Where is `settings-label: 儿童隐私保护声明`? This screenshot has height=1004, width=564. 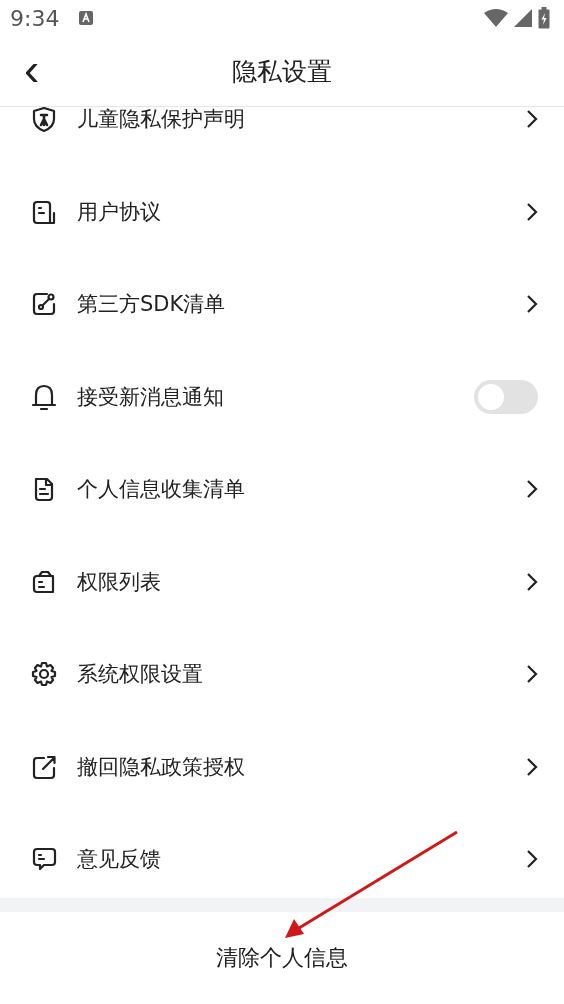 settings-label: 儿童隐私保护声明 is located at coordinates (161, 120).